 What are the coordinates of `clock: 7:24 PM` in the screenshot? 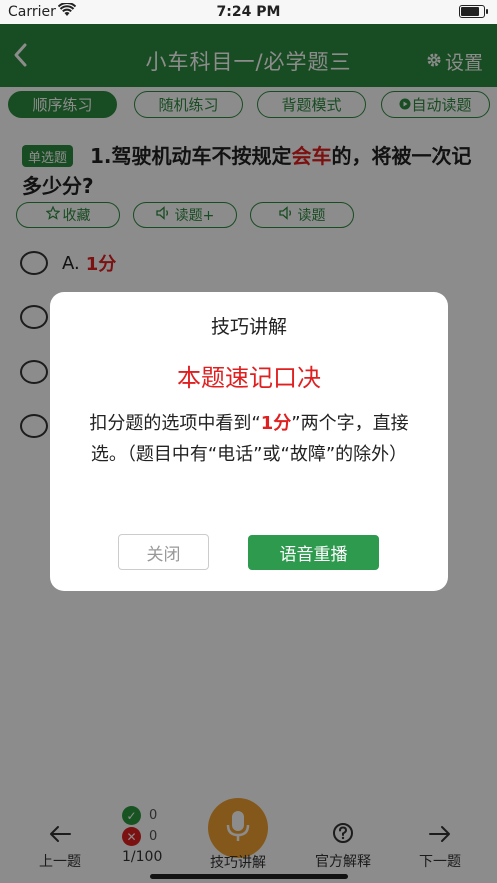 It's located at (248, 12).